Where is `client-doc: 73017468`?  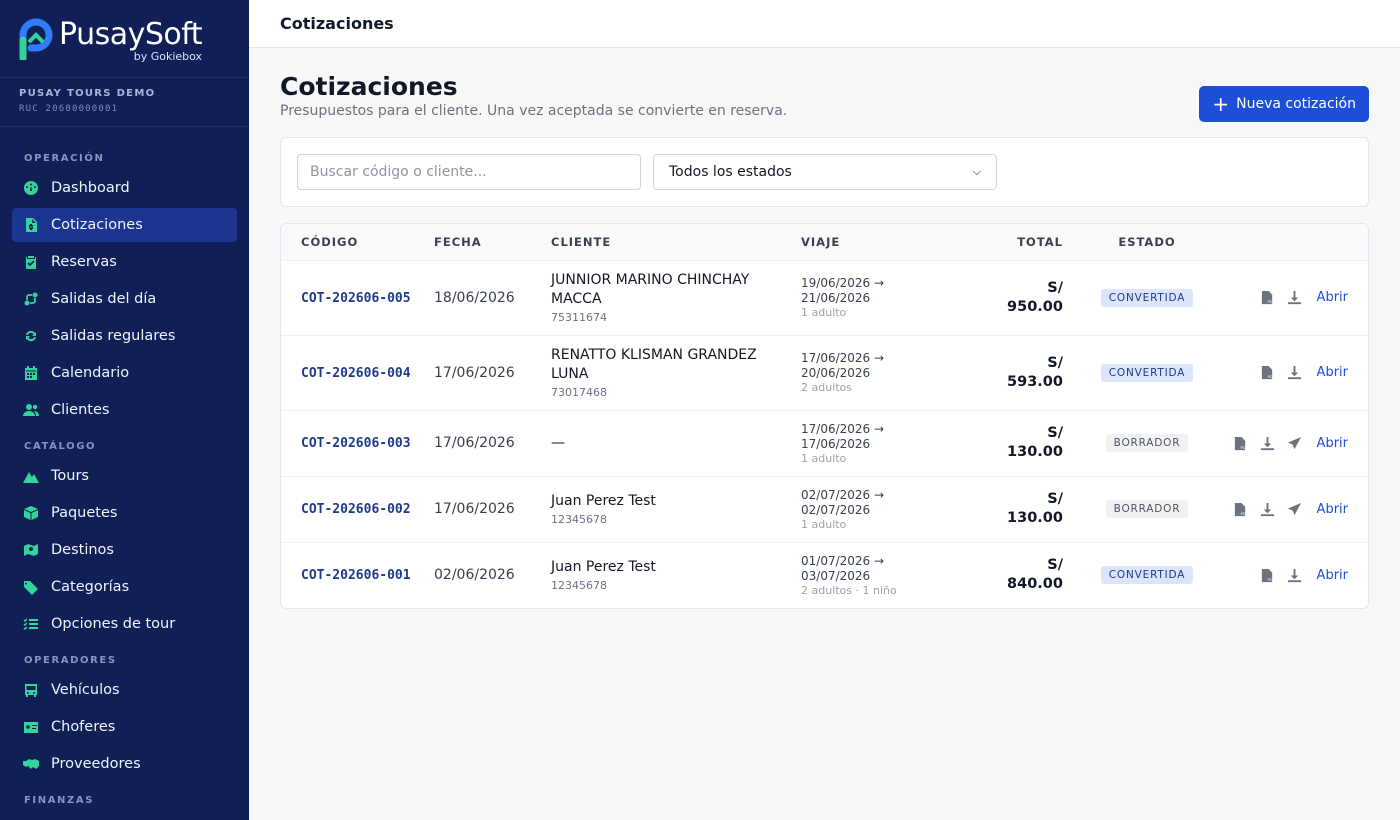
client-doc: 73017468 is located at coordinates (579, 392).